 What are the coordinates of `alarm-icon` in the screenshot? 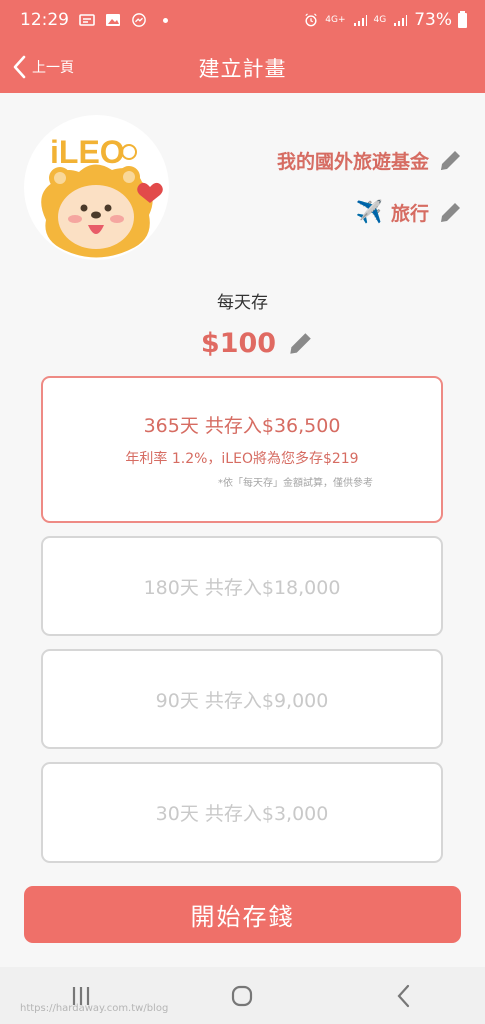 It's located at (311, 20).